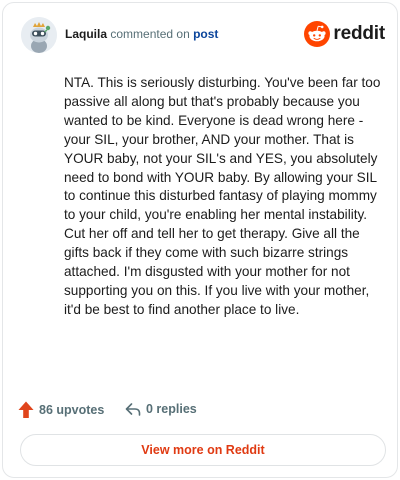  What do you see at coordinates (133, 409) in the screenshot?
I see `reply-arrow-icon` at bounding box center [133, 409].